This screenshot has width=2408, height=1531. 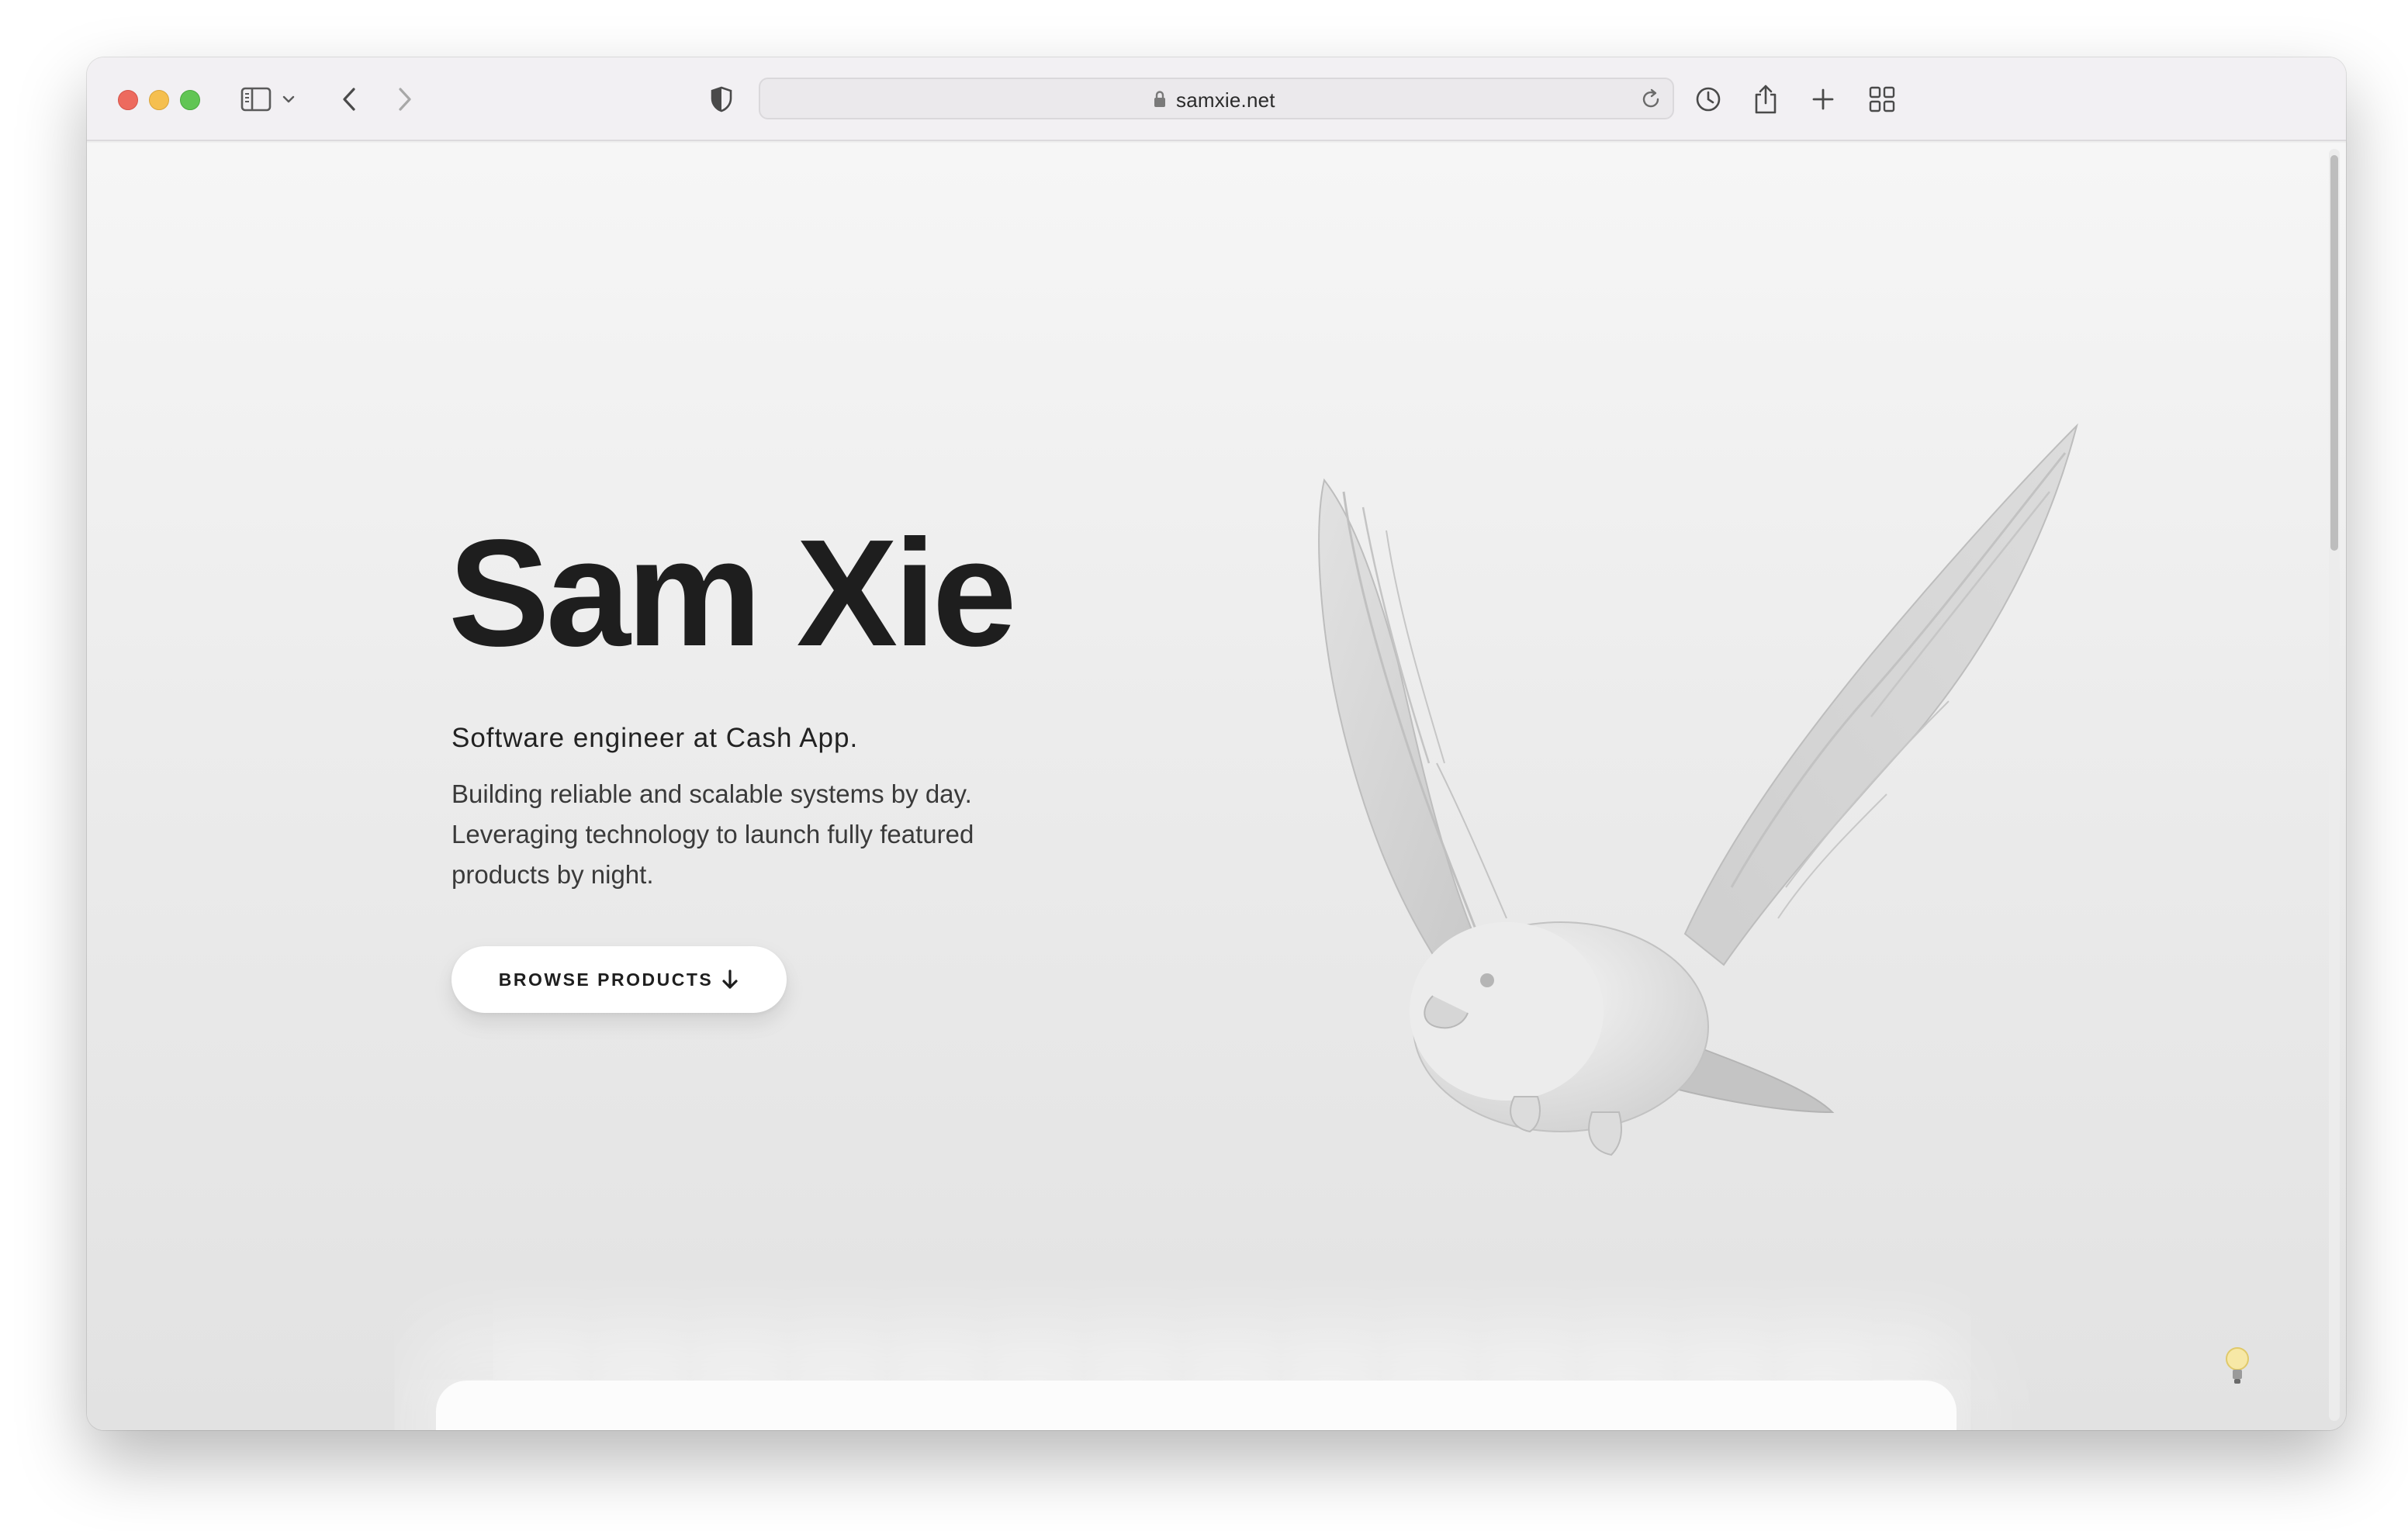 I want to click on lock-icon, so click(x=1159, y=99).